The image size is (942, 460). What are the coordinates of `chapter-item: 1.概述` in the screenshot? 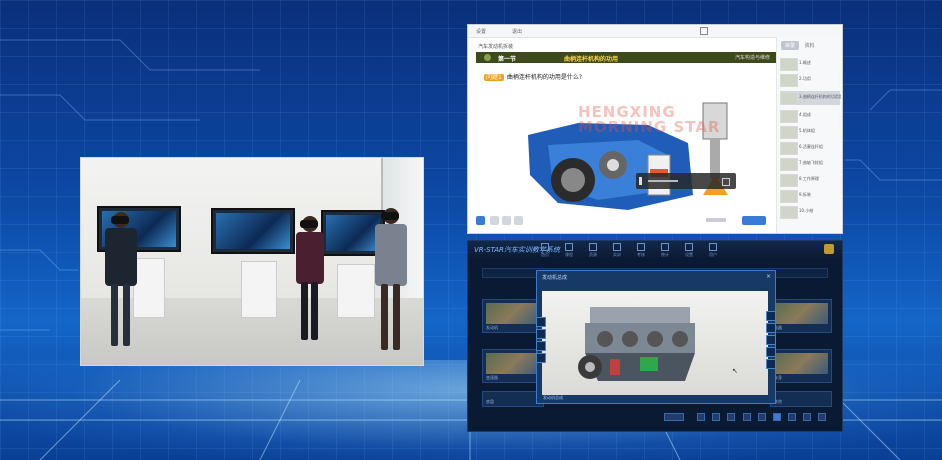 It's located at (810, 64).